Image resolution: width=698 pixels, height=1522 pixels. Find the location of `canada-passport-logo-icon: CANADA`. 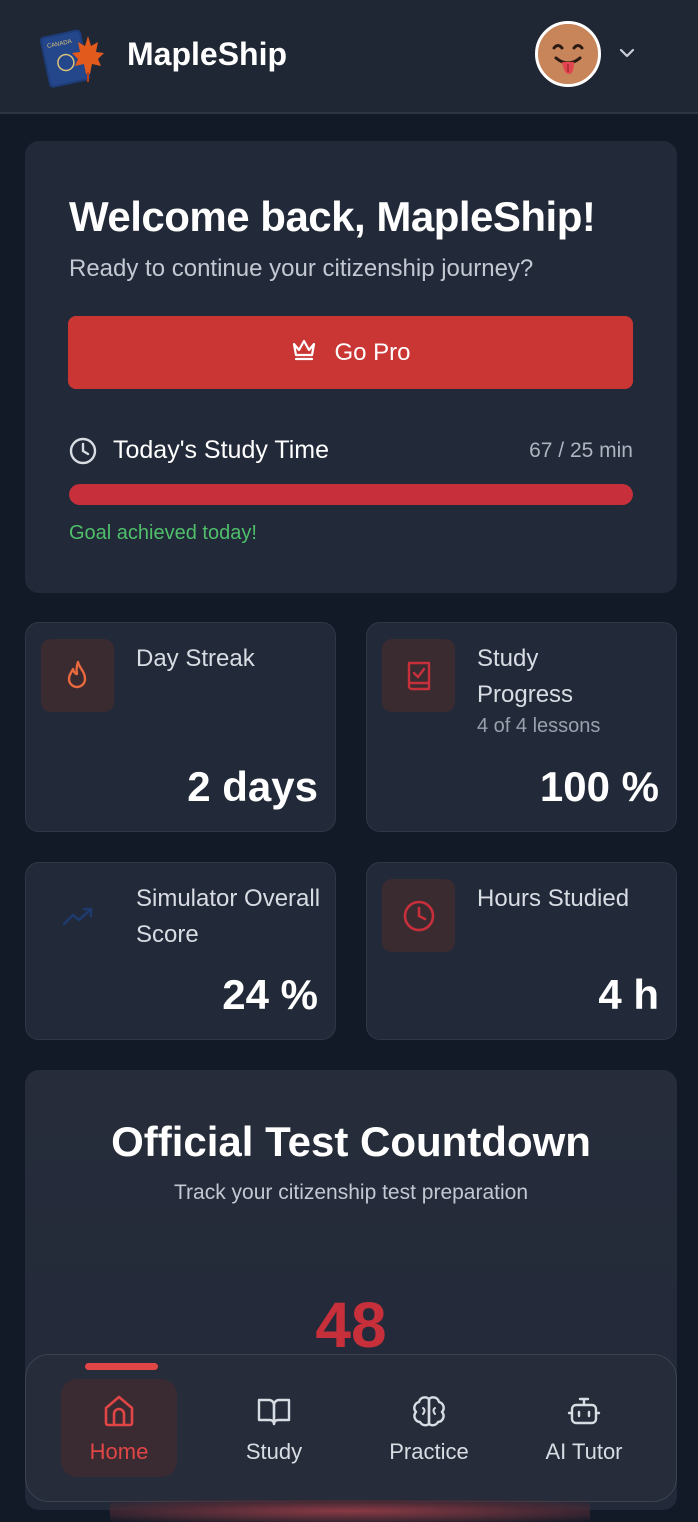

canada-passport-logo-icon: CANADA is located at coordinates (73, 55).